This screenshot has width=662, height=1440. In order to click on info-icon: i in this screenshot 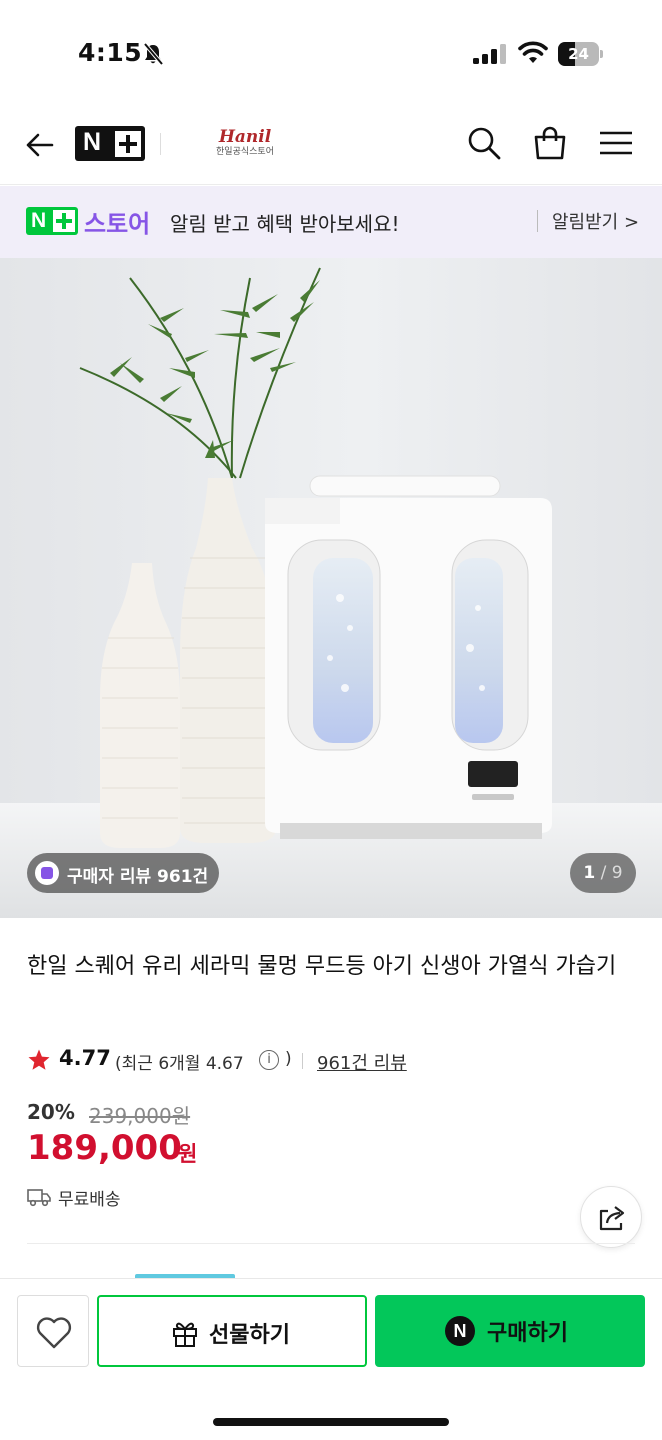, I will do `click(269, 1060)`.